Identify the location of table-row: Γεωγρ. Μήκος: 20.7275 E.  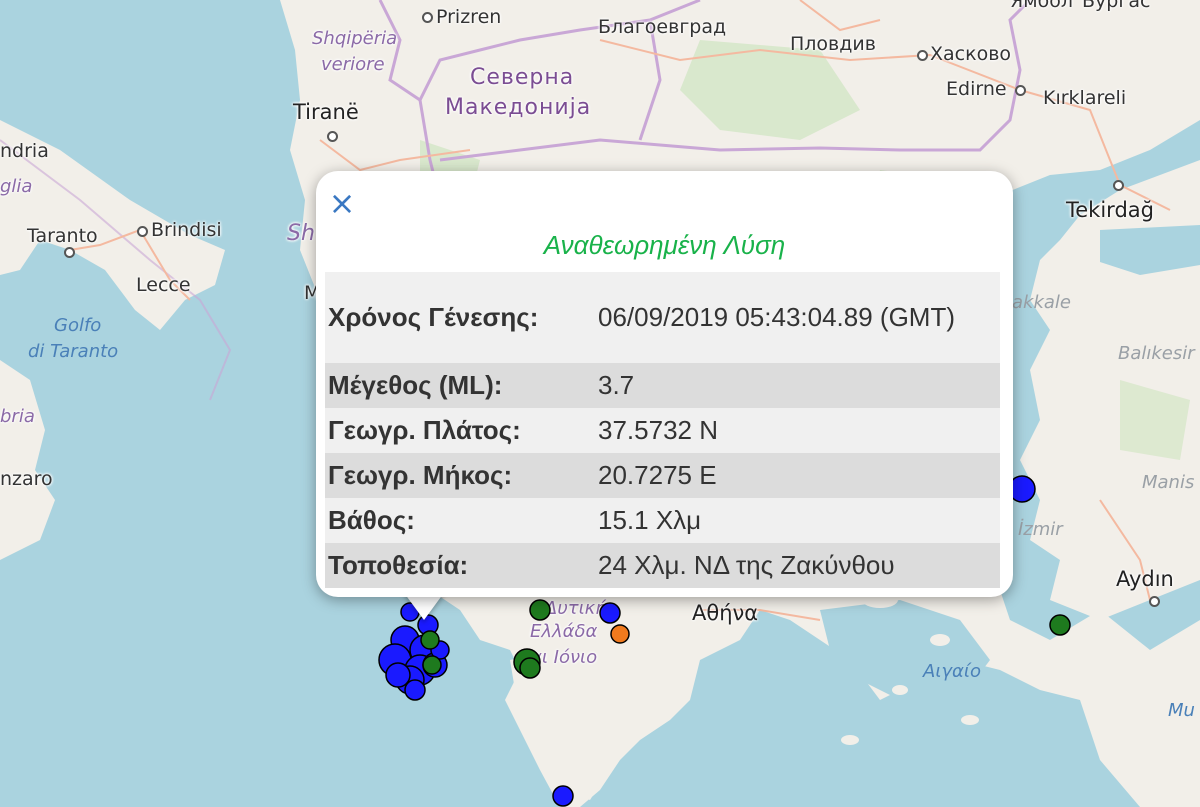
(662, 475).